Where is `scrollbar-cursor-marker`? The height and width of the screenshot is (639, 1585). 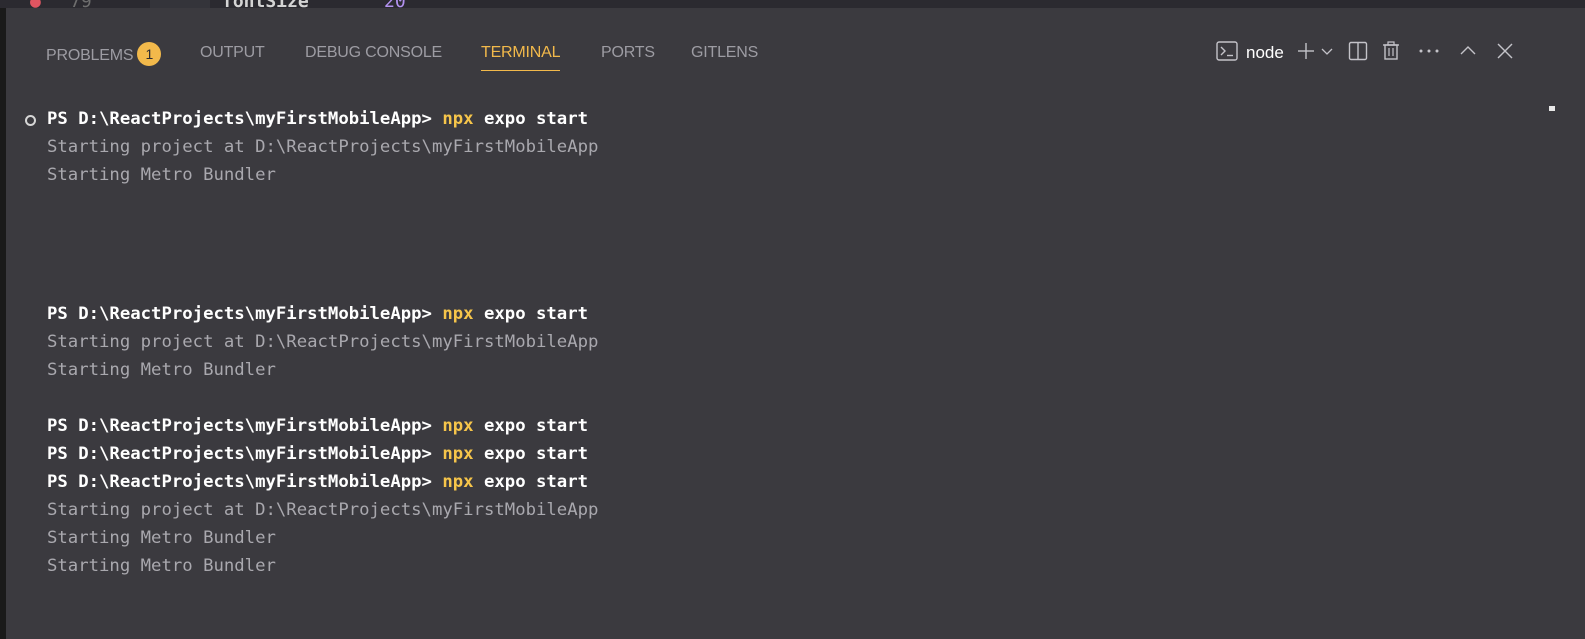 scrollbar-cursor-marker is located at coordinates (1552, 108).